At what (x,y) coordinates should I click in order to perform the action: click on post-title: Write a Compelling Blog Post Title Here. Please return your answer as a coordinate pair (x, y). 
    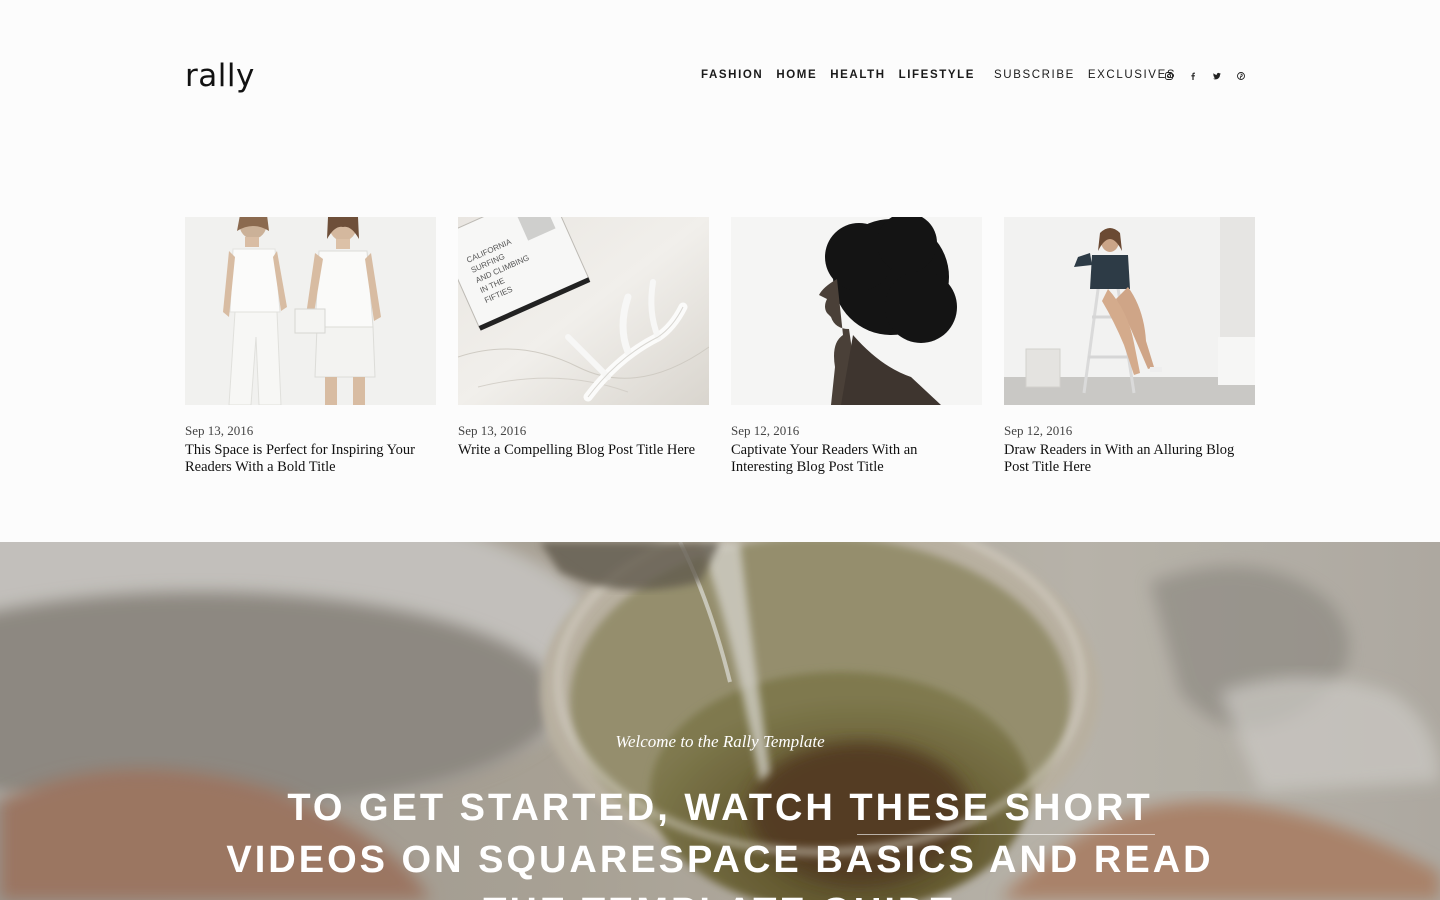
    Looking at the image, I should click on (583, 450).